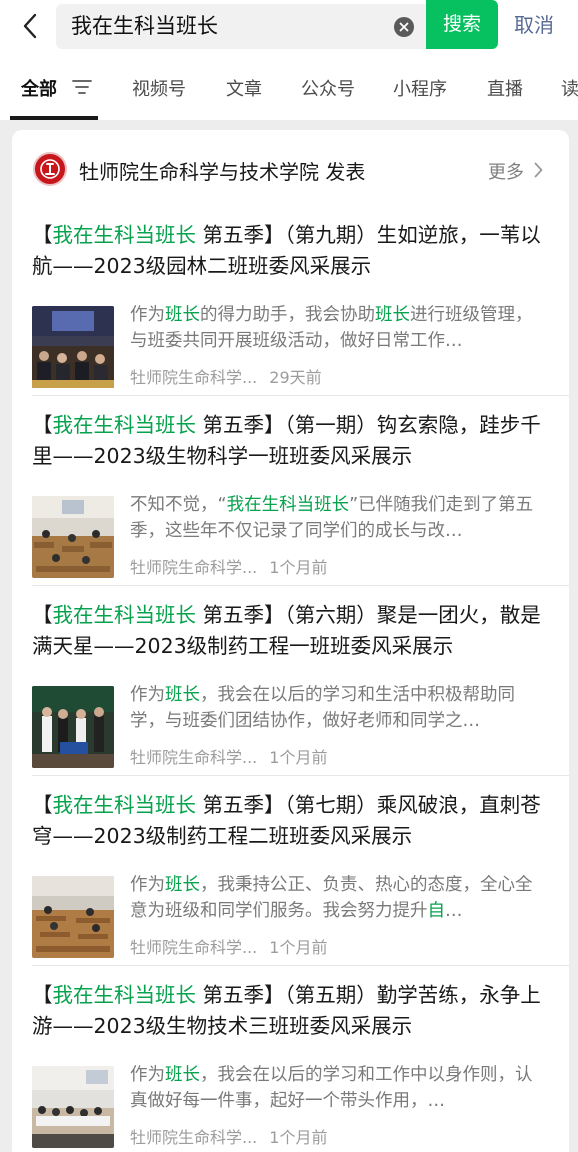  Describe the element at coordinates (295, 377) in the screenshot. I see `article-time: 29天前` at that location.